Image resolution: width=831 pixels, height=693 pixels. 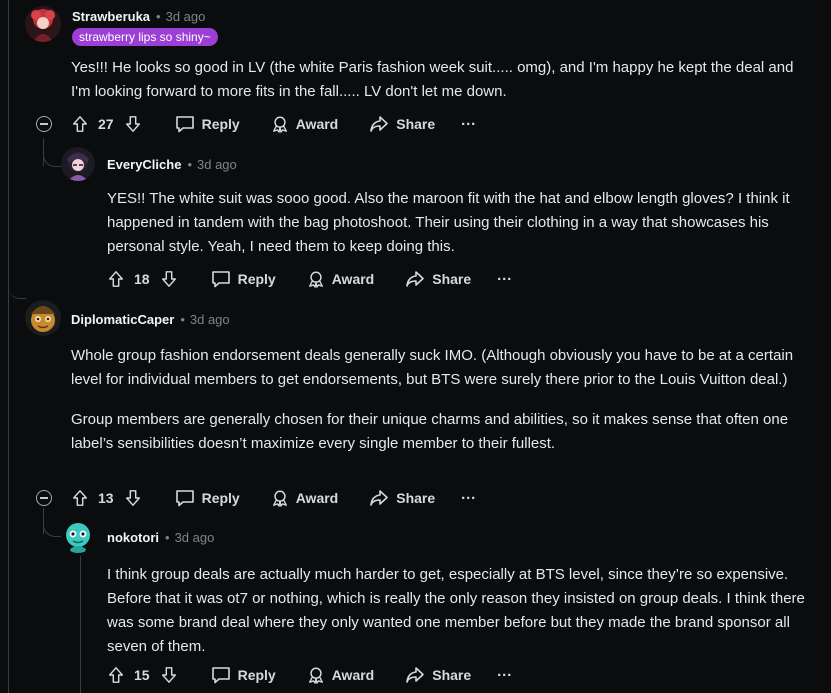 What do you see at coordinates (106, 498) in the screenshot?
I see `vote-score: 13` at bounding box center [106, 498].